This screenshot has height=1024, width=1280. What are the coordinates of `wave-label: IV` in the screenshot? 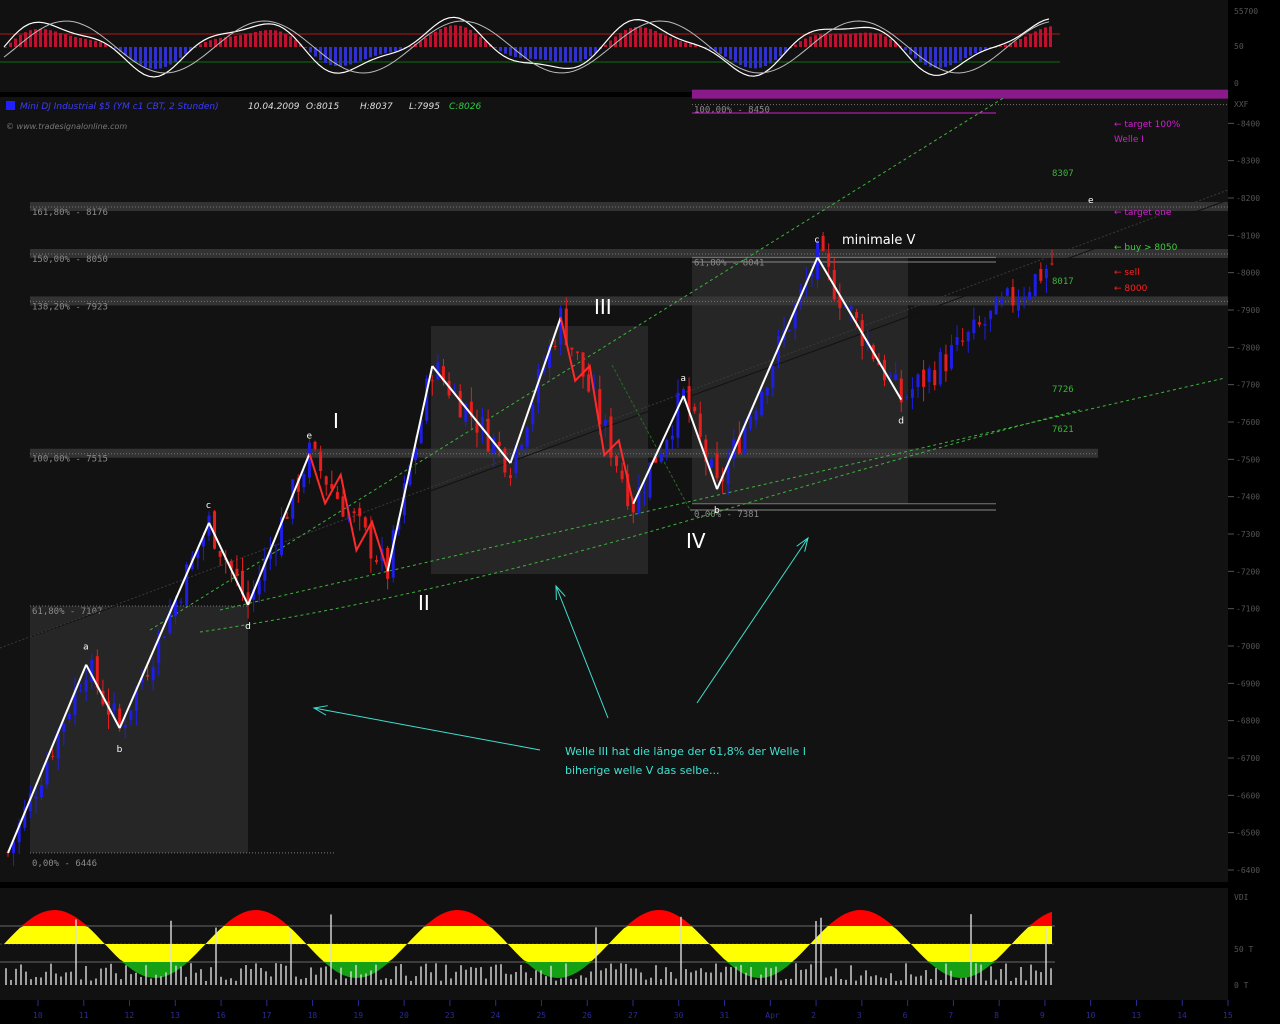 It's located at (696, 541).